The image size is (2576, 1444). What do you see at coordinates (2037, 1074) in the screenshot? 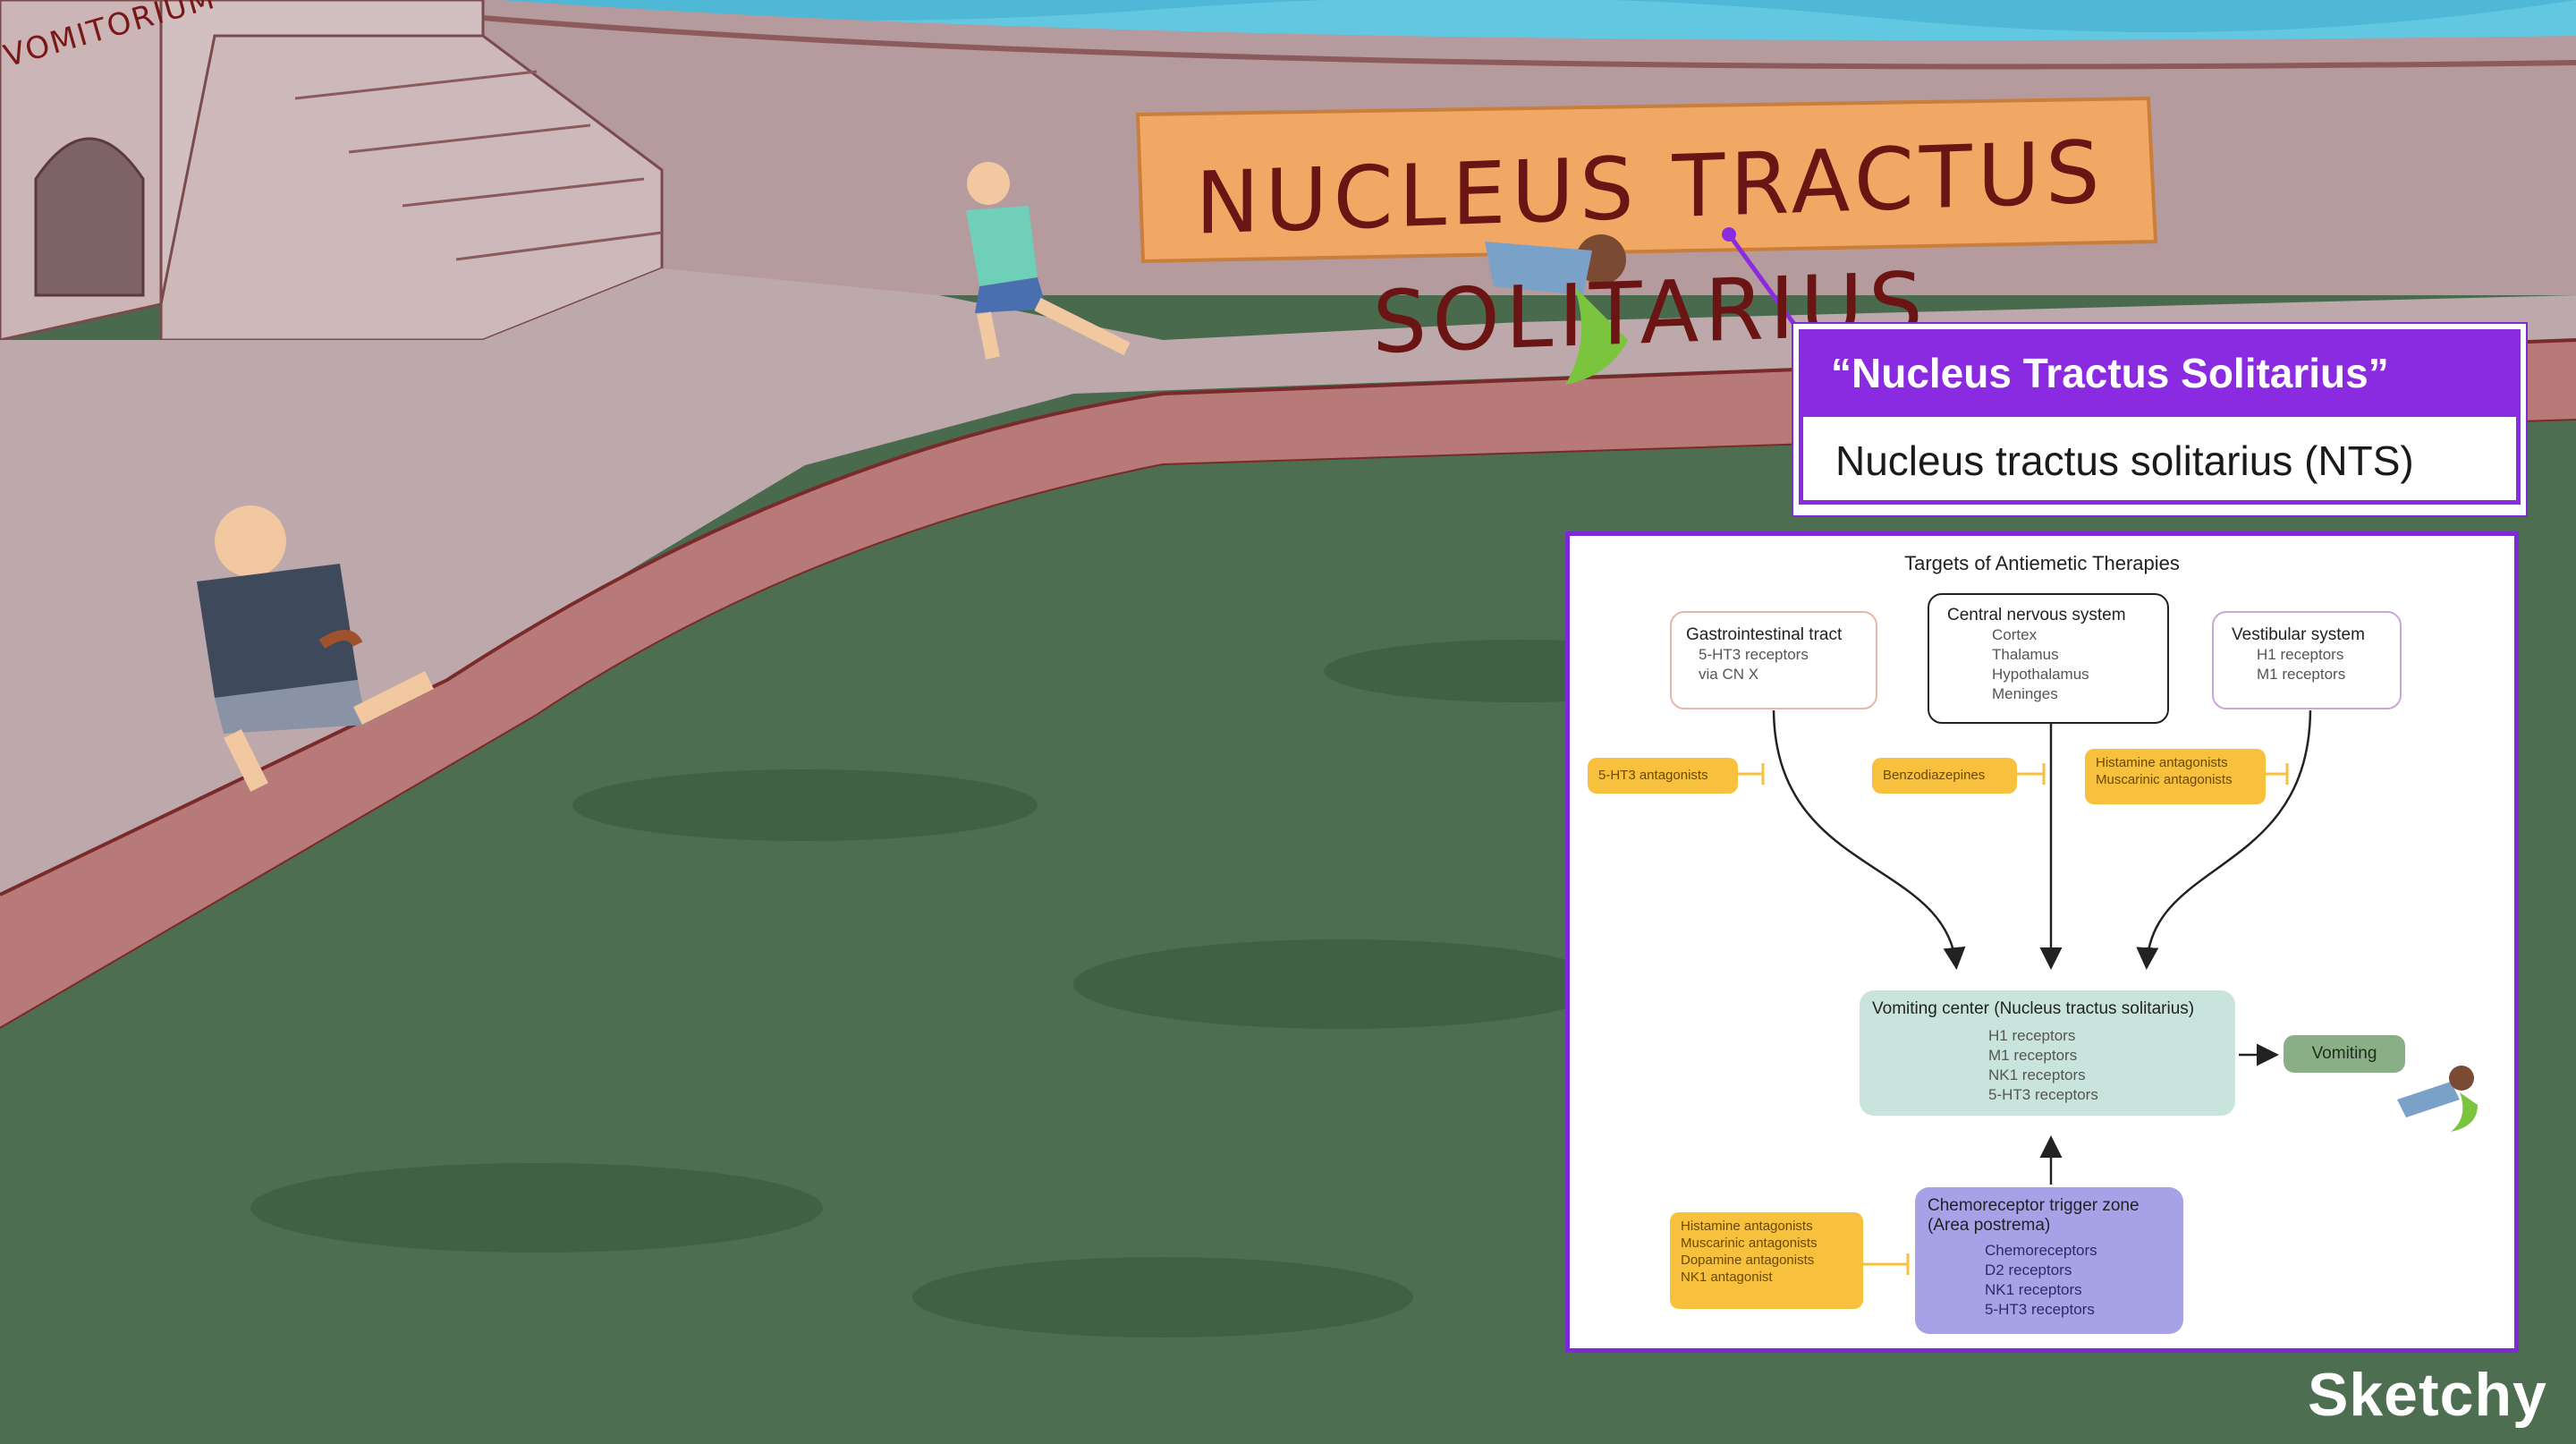
I see `vc-line-3: NK1 receptors` at bounding box center [2037, 1074].